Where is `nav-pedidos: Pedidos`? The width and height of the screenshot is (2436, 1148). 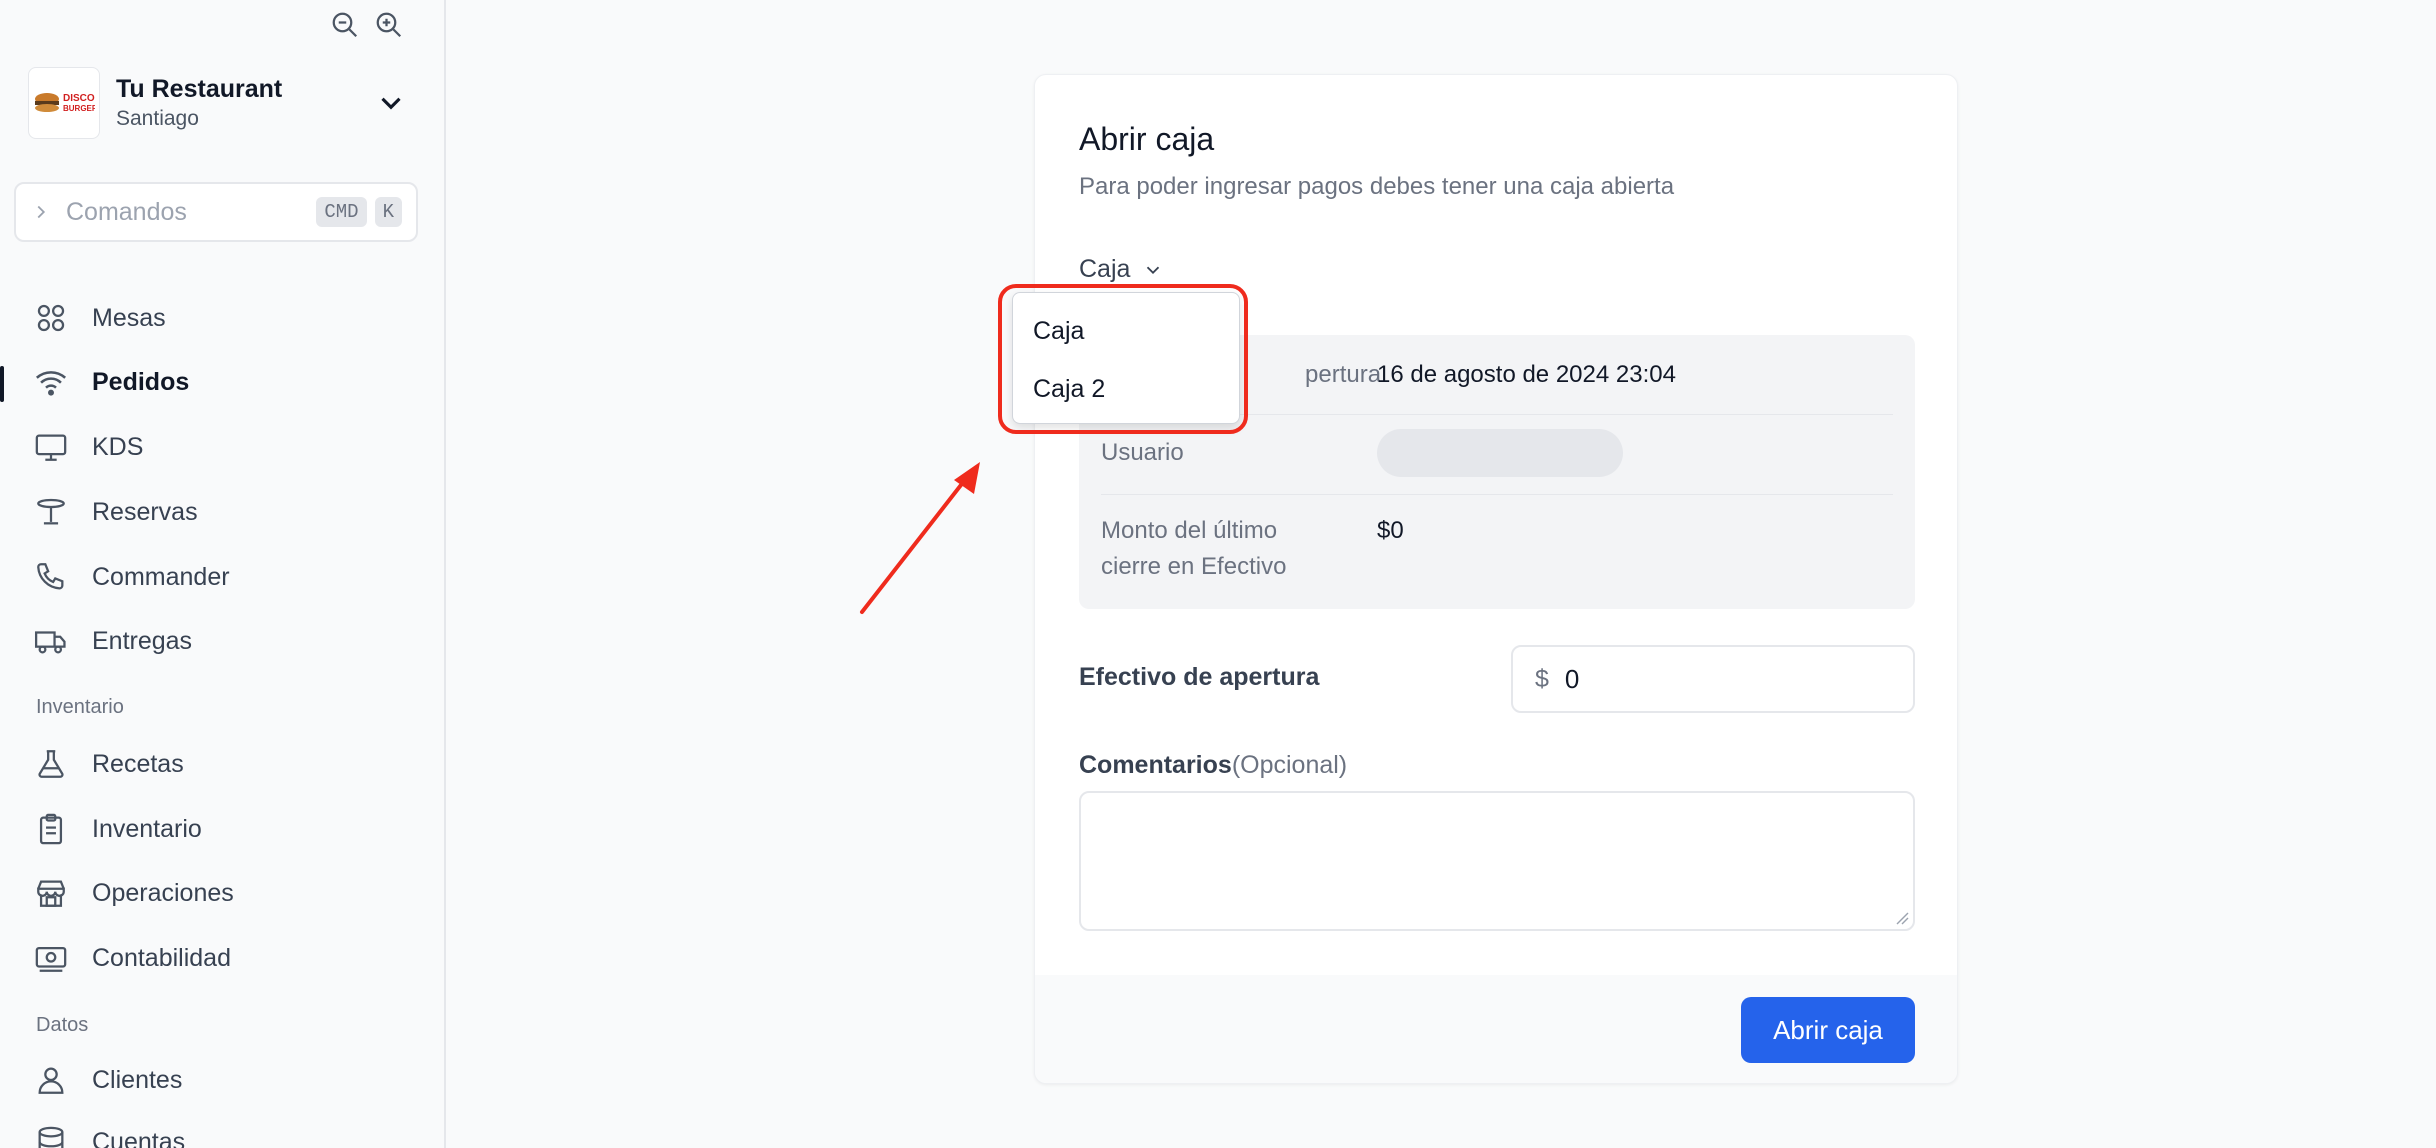 nav-pedidos: Pedidos is located at coordinates (111, 382).